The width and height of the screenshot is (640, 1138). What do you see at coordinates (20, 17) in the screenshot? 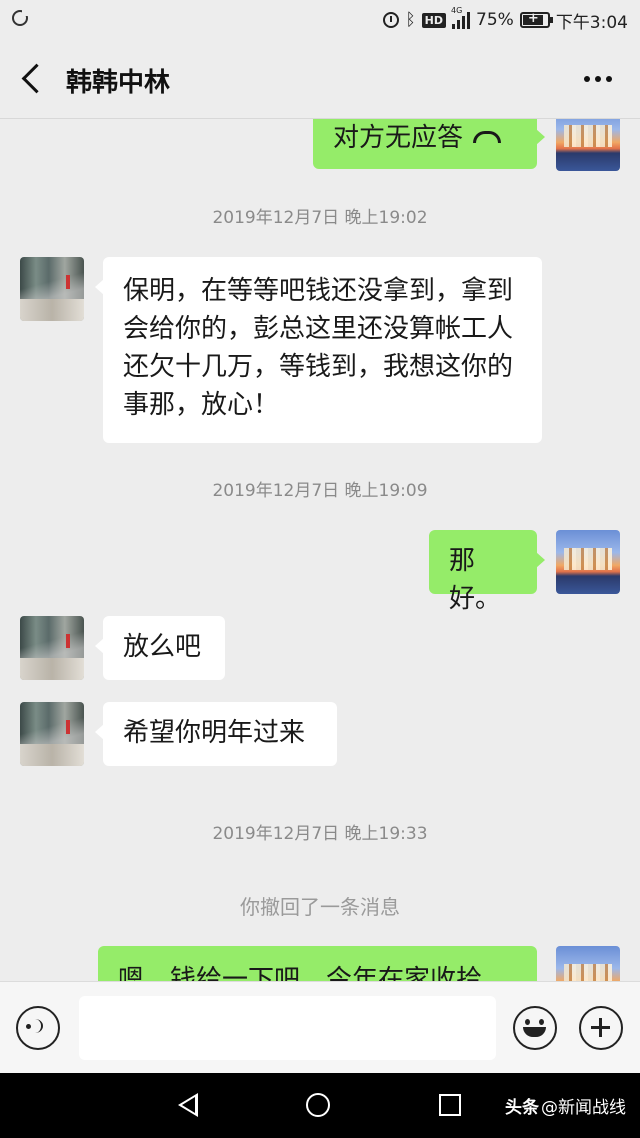
I see `sync-icon` at bounding box center [20, 17].